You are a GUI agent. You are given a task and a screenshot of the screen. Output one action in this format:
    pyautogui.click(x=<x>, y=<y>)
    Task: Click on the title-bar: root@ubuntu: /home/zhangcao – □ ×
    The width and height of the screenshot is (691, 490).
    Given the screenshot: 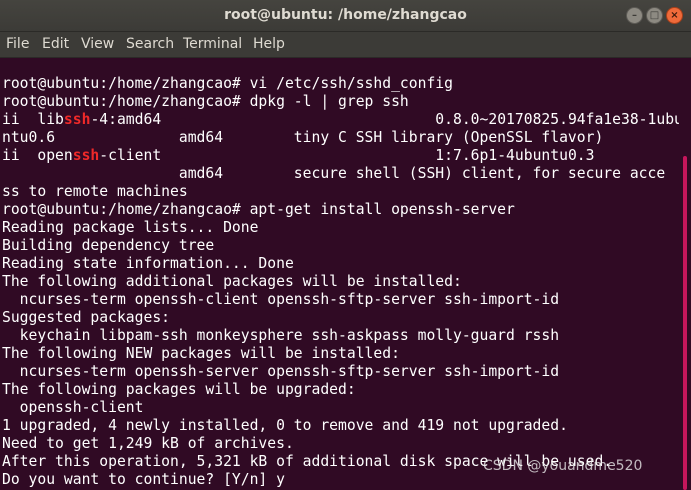 What is the action you would take?
    pyautogui.click(x=345, y=16)
    